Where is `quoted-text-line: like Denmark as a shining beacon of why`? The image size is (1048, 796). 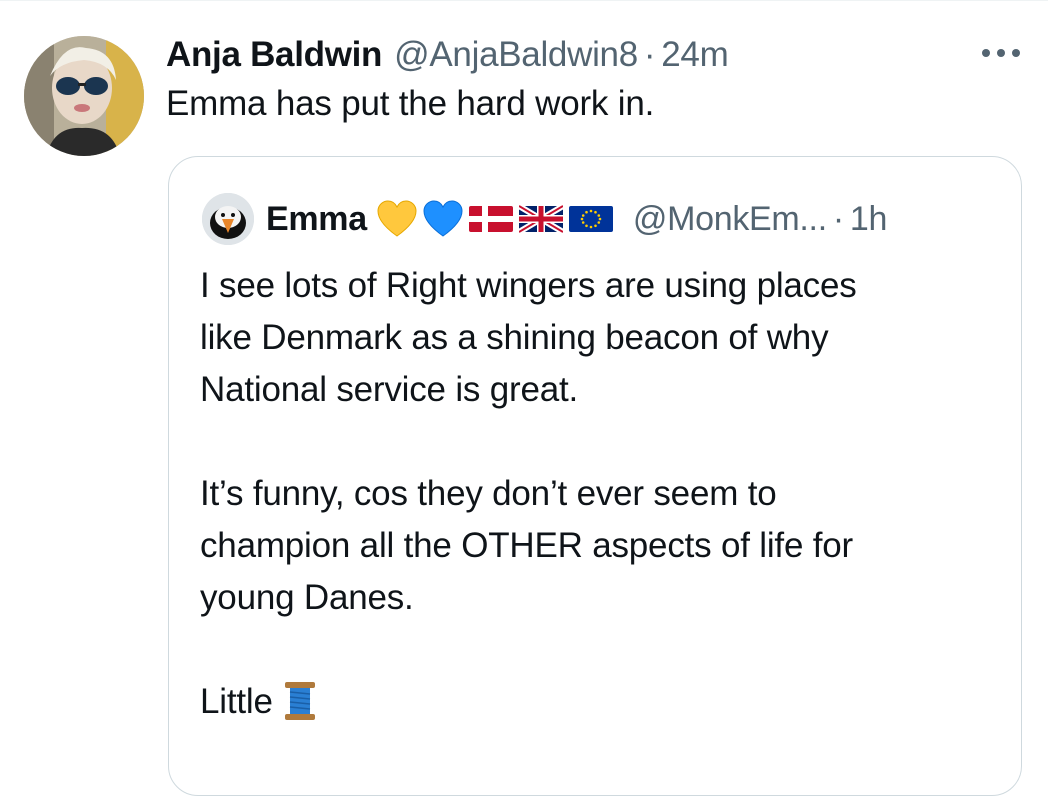
quoted-text-line: like Denmark as a shining beacon of why is located at coordinates (514, 337).